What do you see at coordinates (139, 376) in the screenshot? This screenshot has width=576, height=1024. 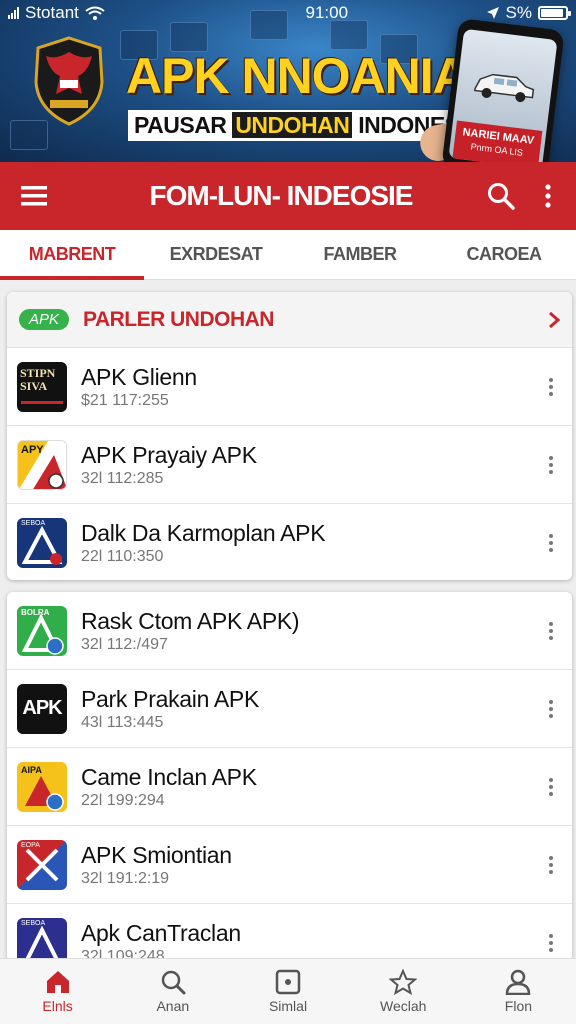 I see `app-name: APK Glienn` at bounding box center [139, 376].